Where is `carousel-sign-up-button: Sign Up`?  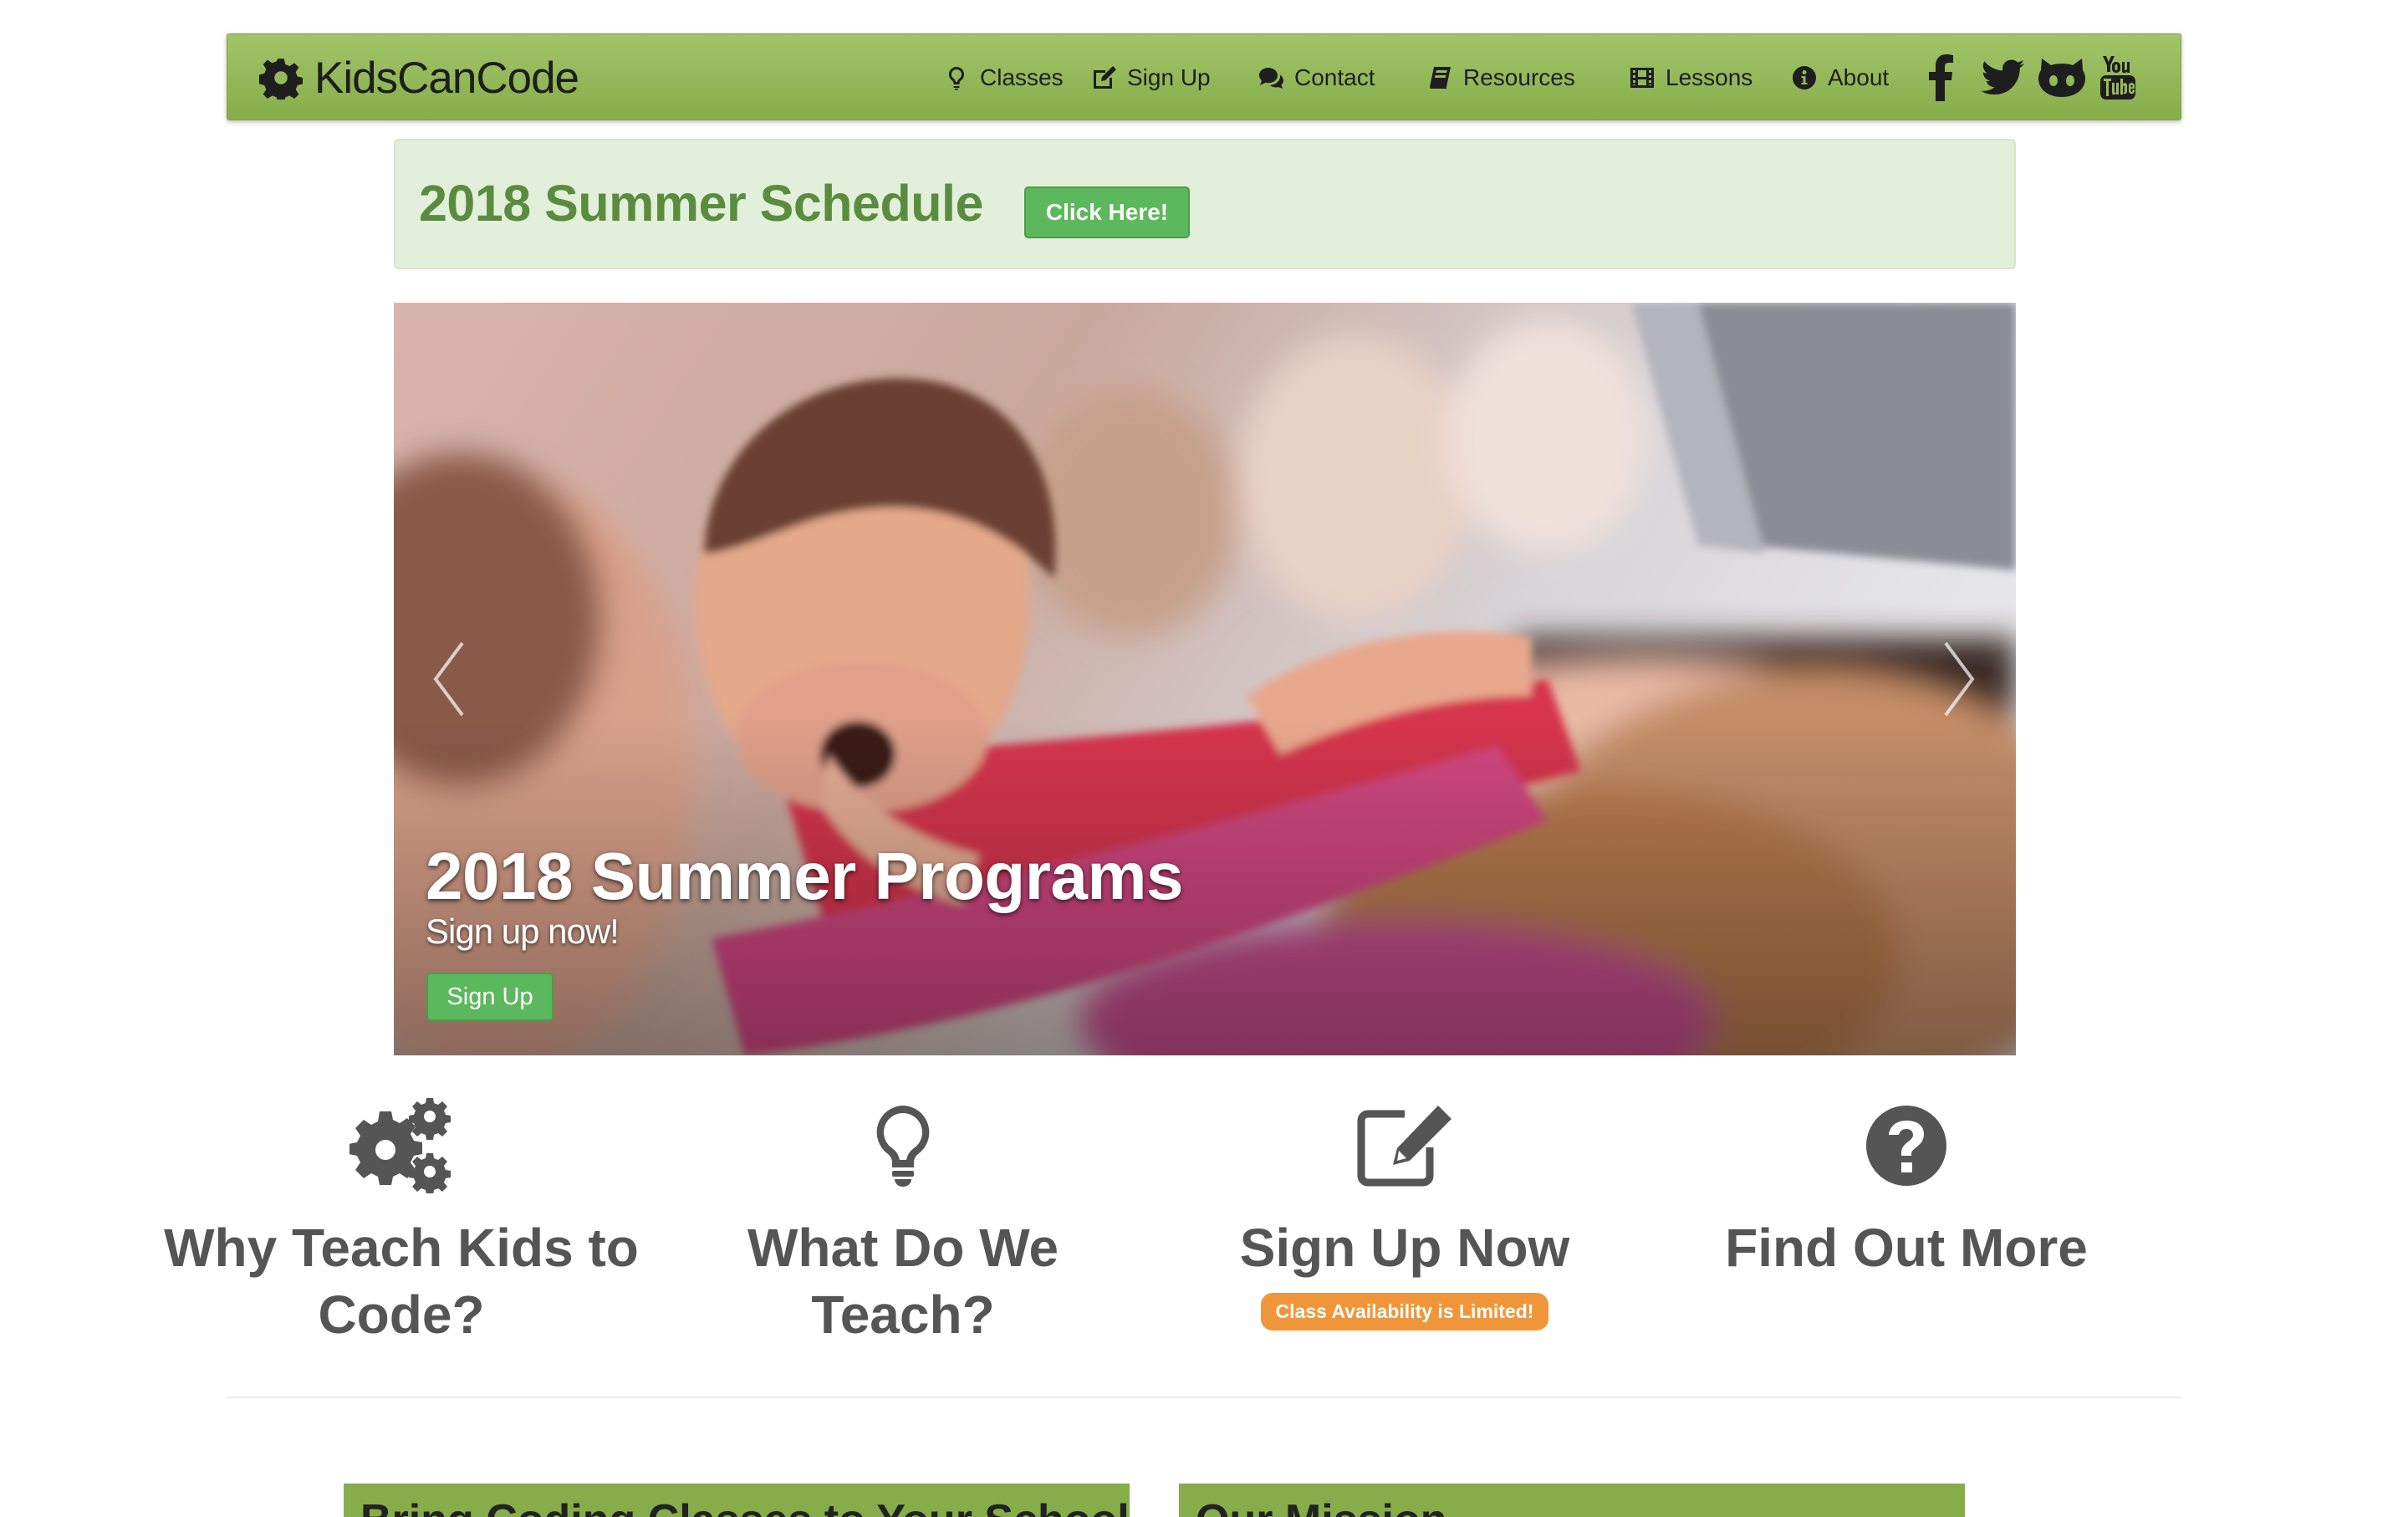 carousel-sign-up-button: Sign Up is located at coordinates (490, 997).